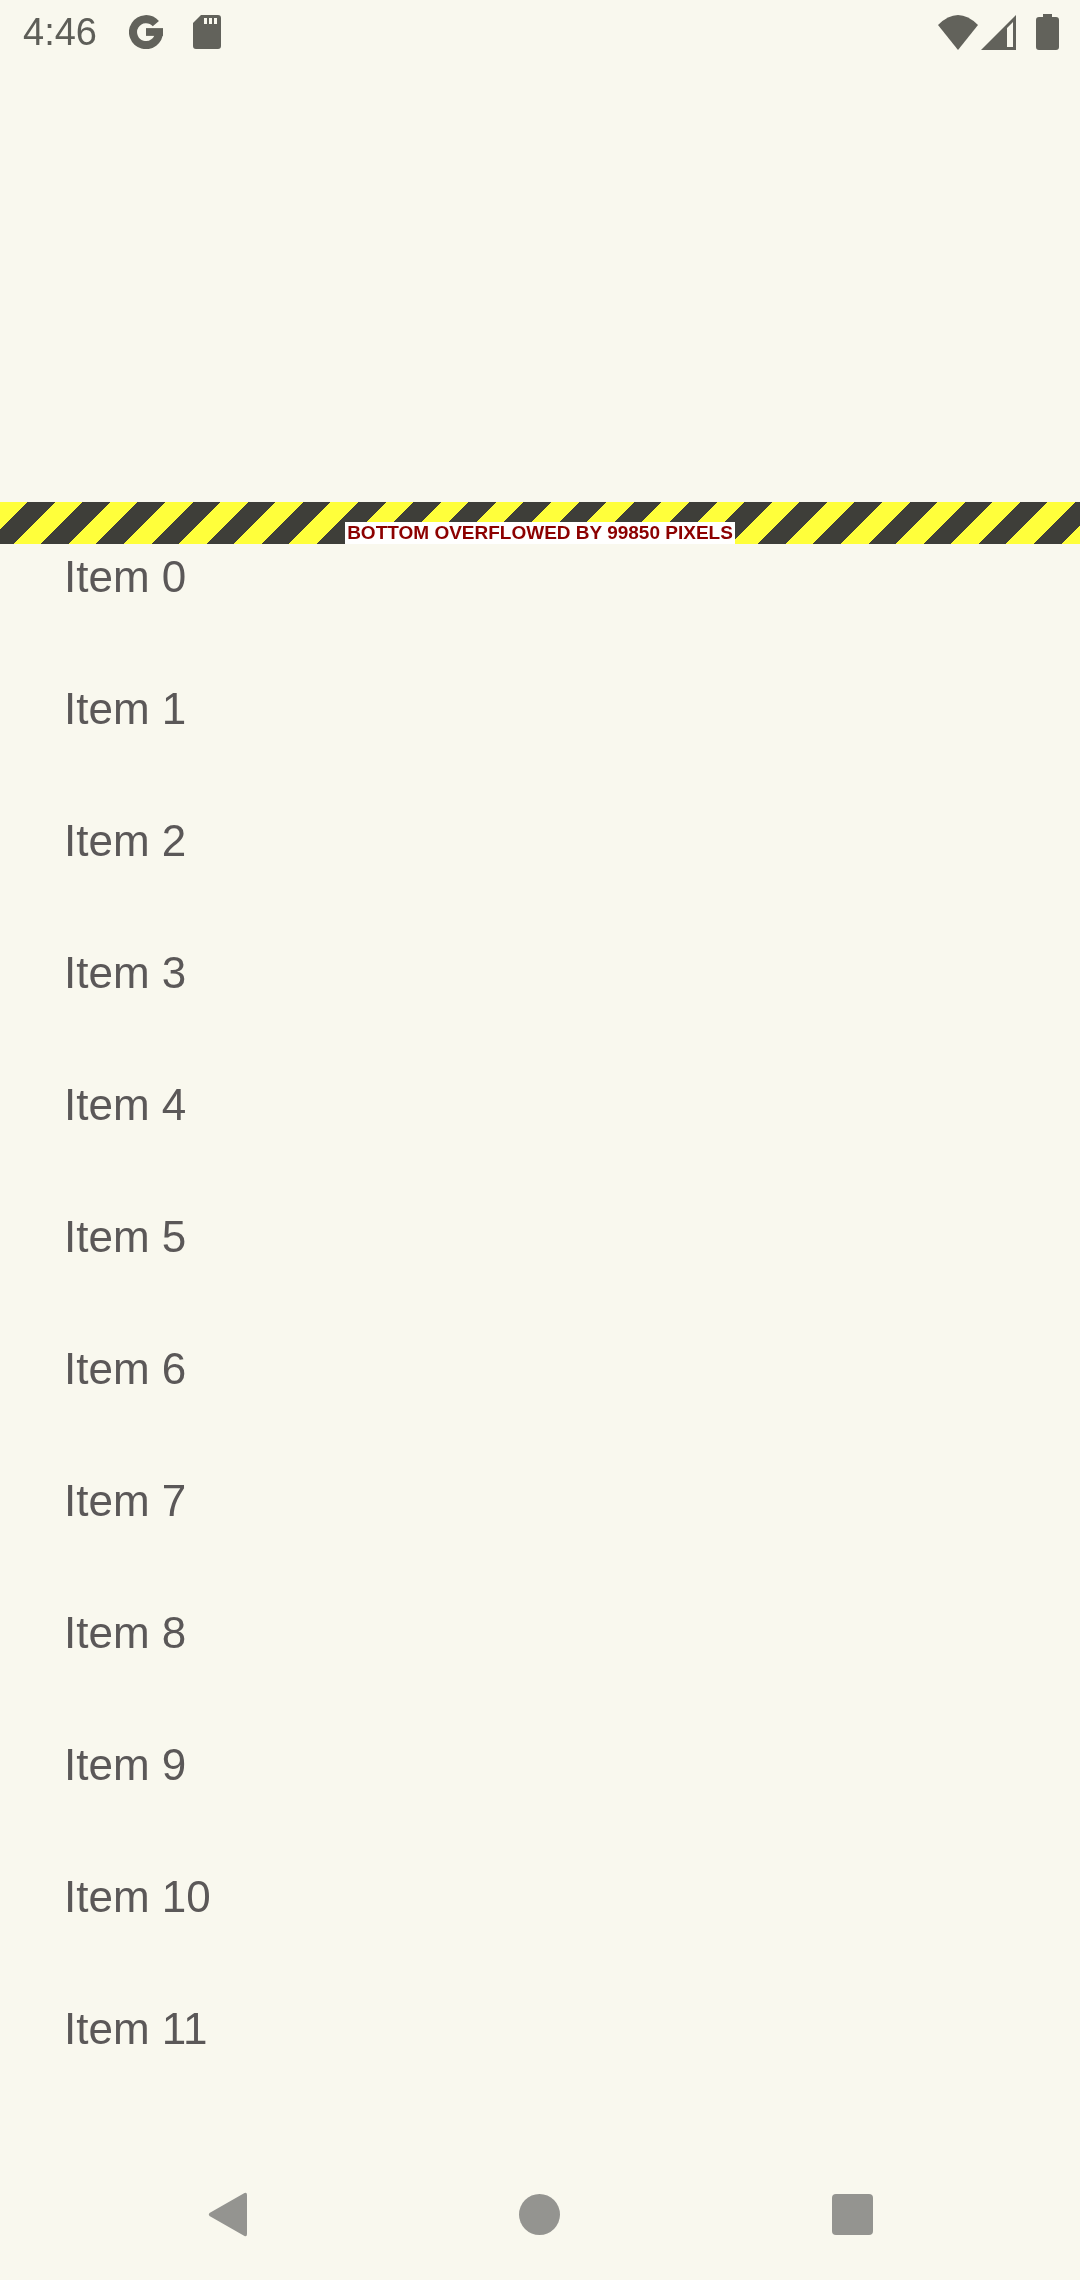 This screenshot has height=2280, width=1080. Describe the element at coordinates (1047, 32) in the screenshot. I see `battery-icon` at that location.